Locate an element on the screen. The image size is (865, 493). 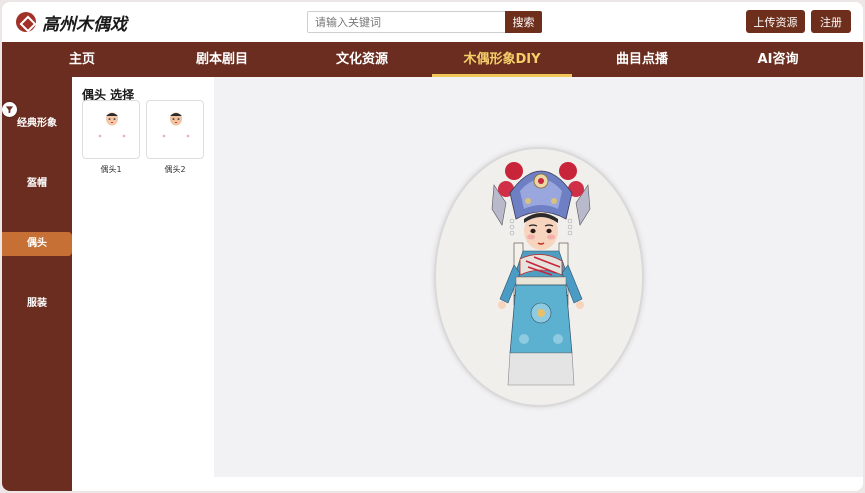
filter-icon is located at coordinates (9, 110).